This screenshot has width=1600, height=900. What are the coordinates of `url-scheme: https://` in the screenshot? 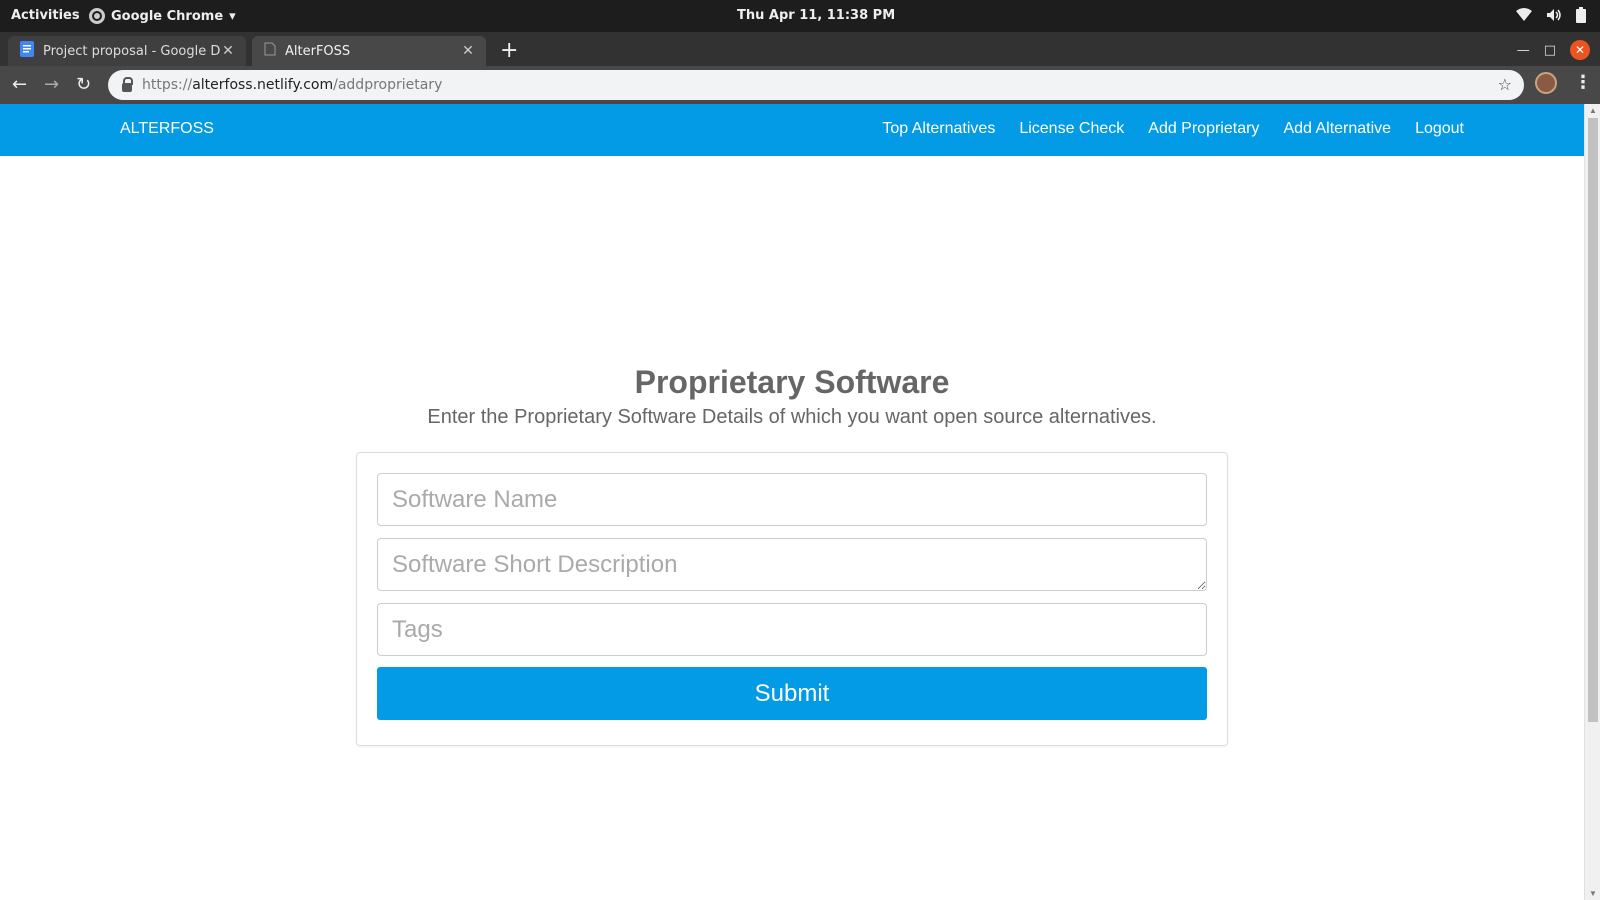 It's located at (167, 85).